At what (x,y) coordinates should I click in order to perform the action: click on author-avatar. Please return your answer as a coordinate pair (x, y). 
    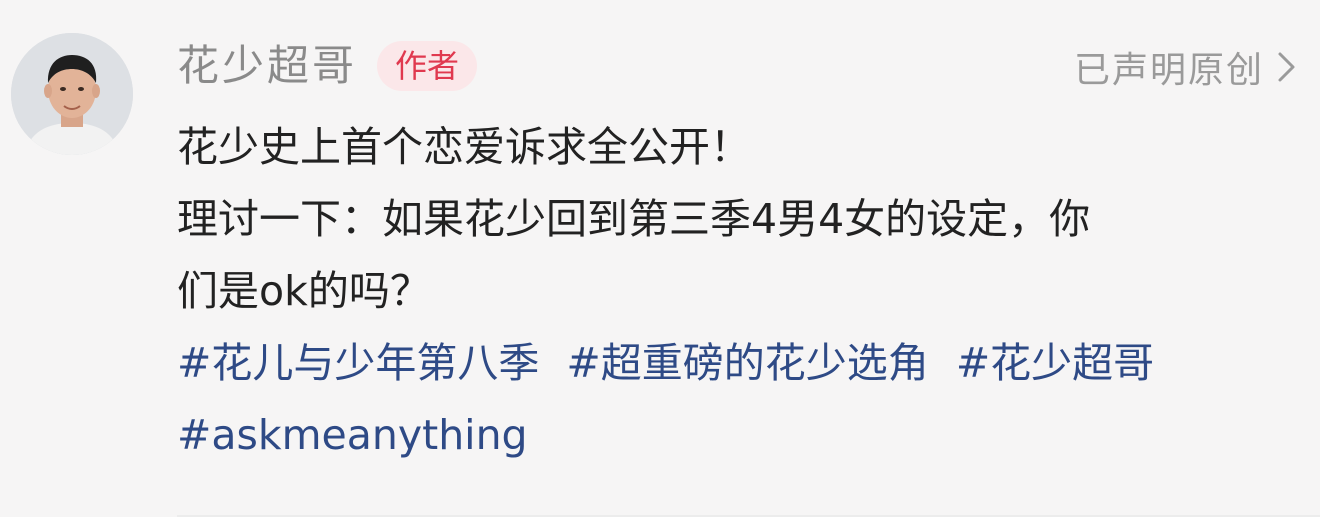
    Looking at the image, I should click on (72, 94).